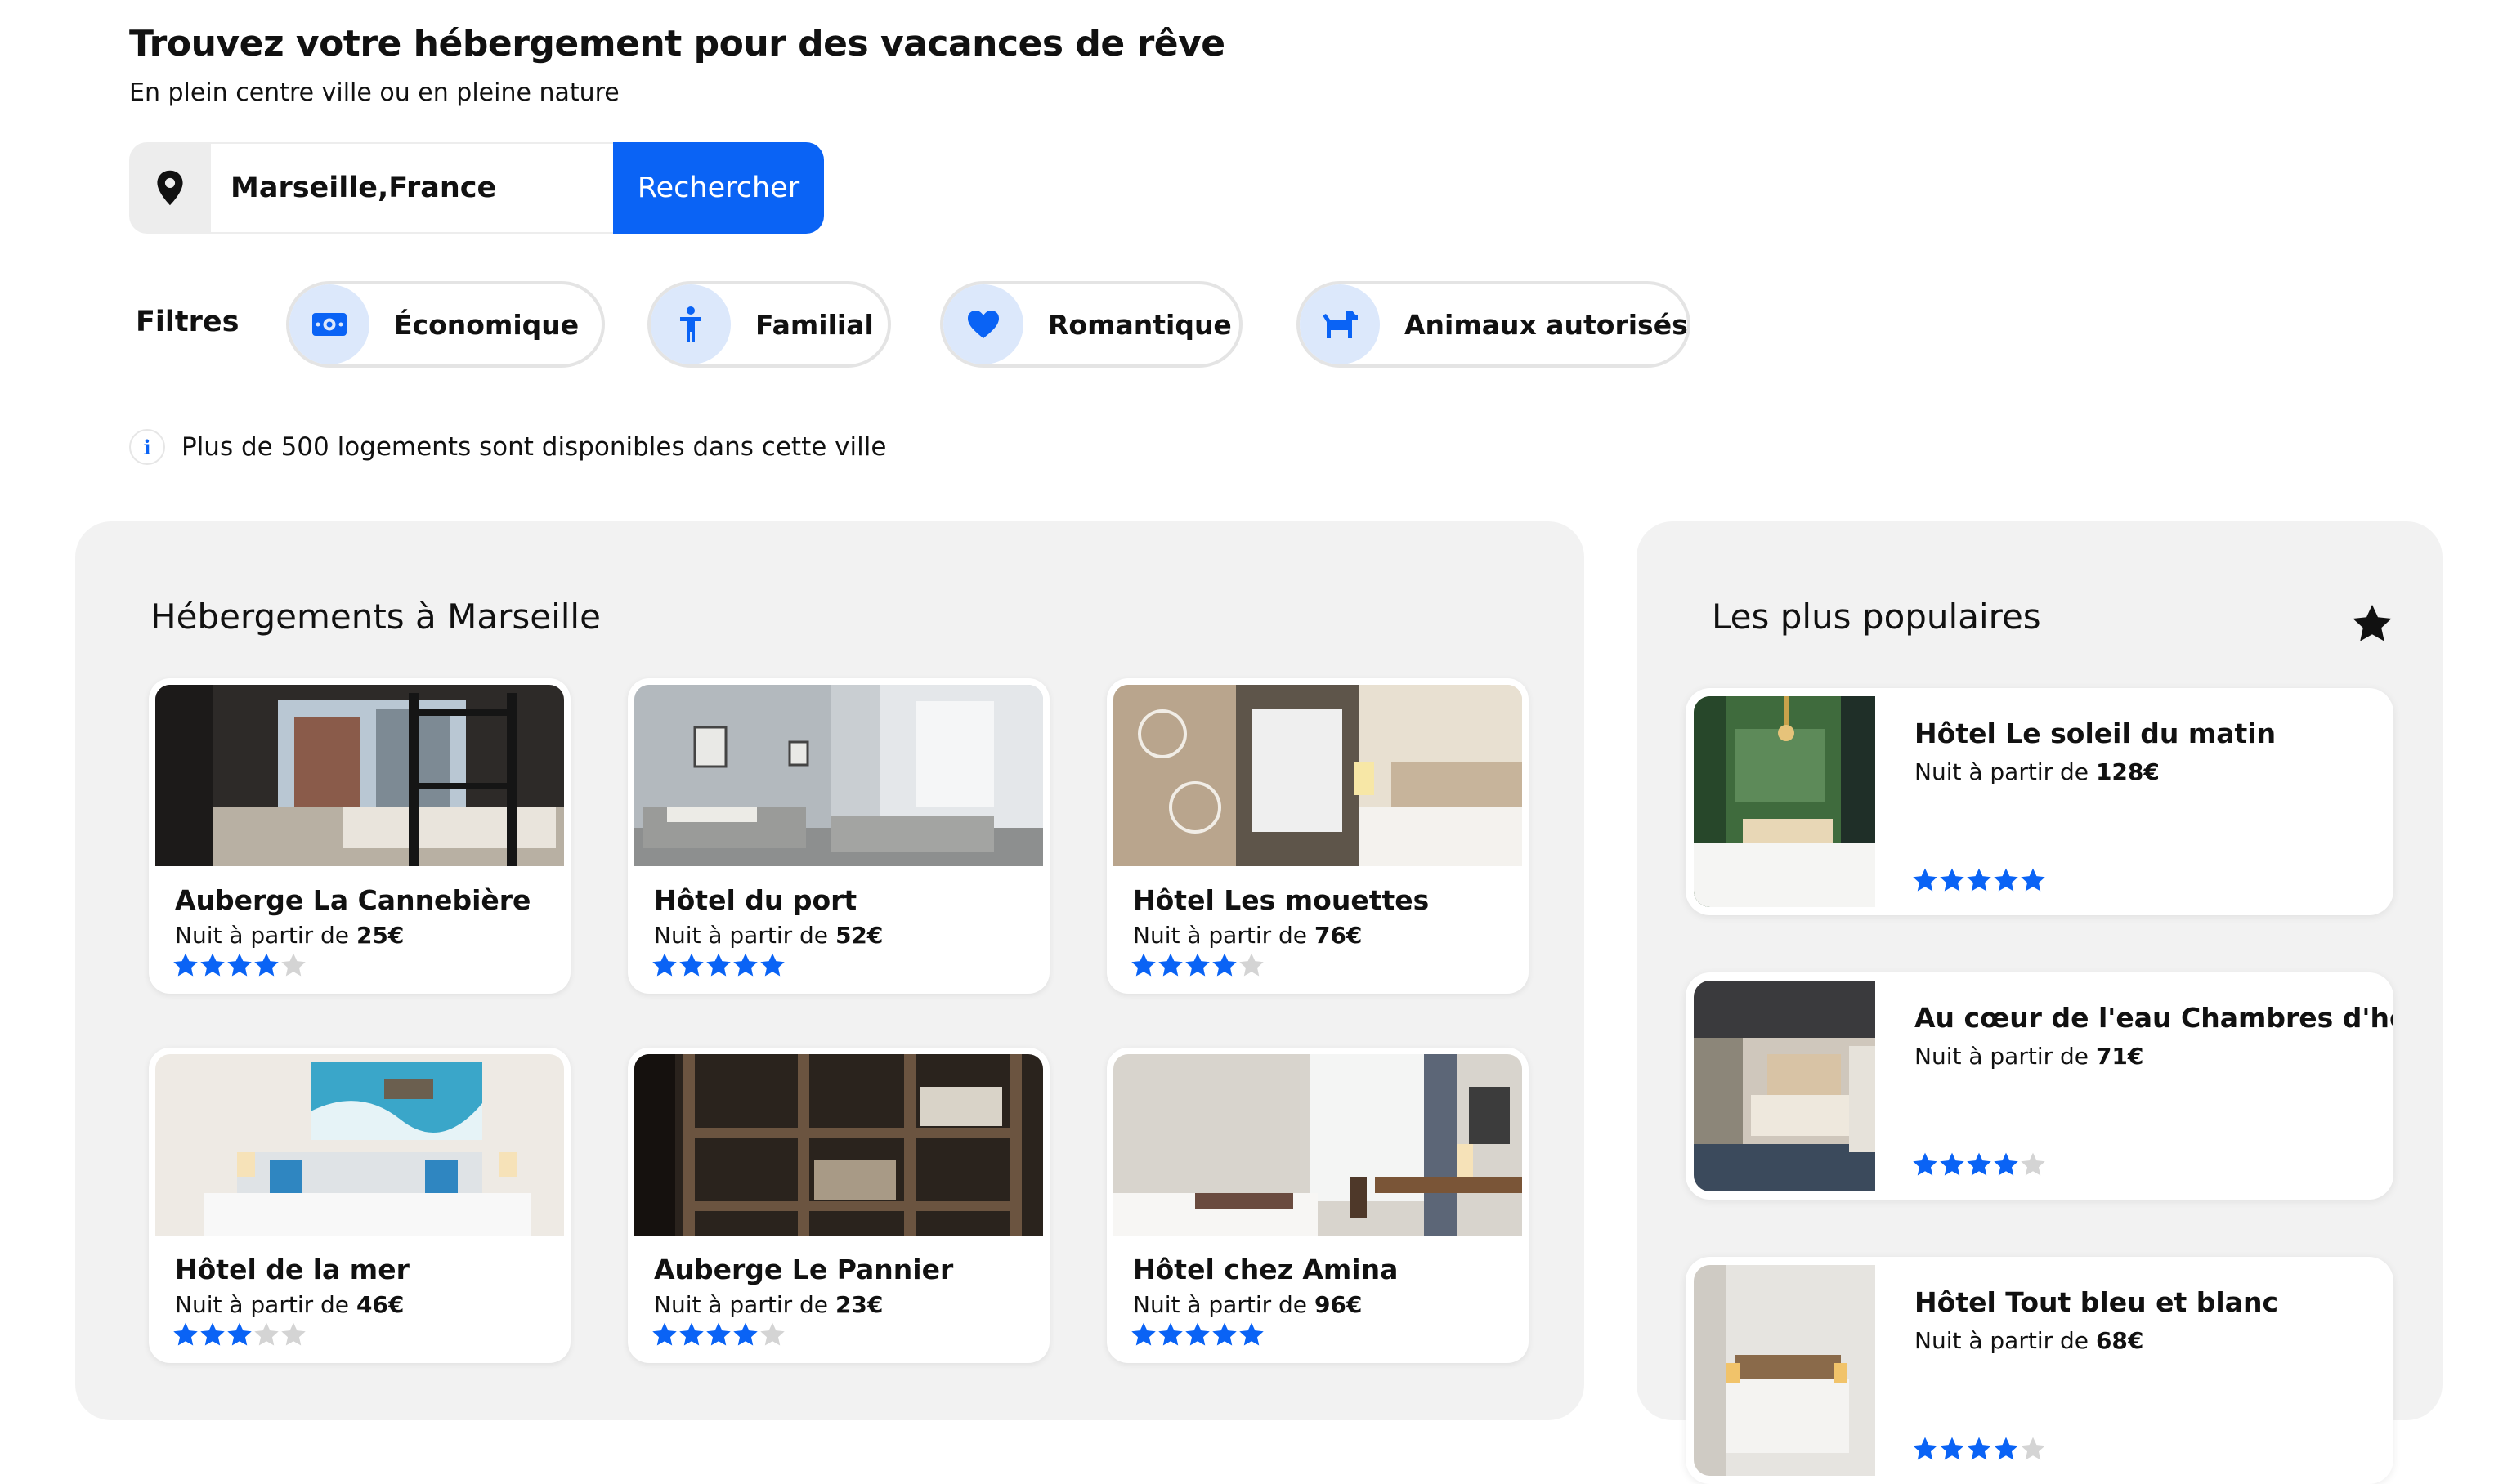 This screenshot has height=1484, width=2503. I want to click on hotel-price: Nuit à partir de 25€, so click(290, 936).